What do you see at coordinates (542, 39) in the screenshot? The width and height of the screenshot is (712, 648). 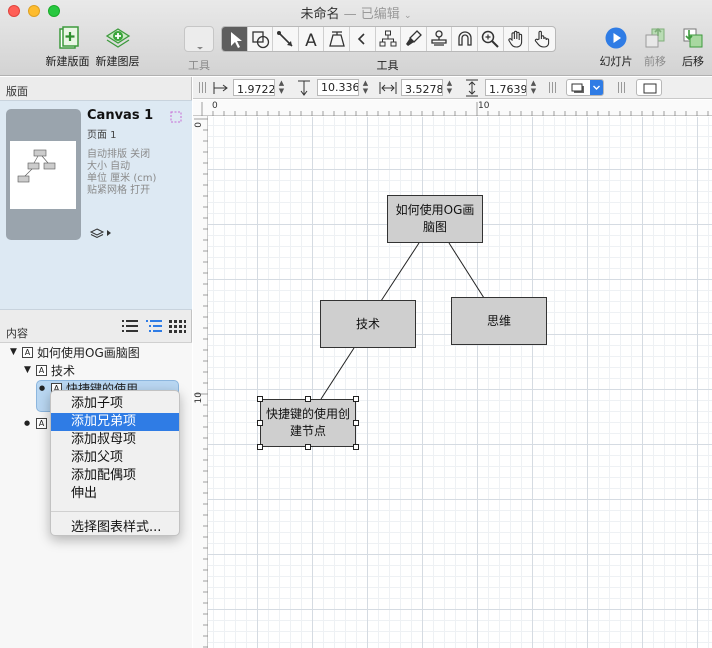 I see `tool-button-browse-hand` at bounding box center [542, 39].